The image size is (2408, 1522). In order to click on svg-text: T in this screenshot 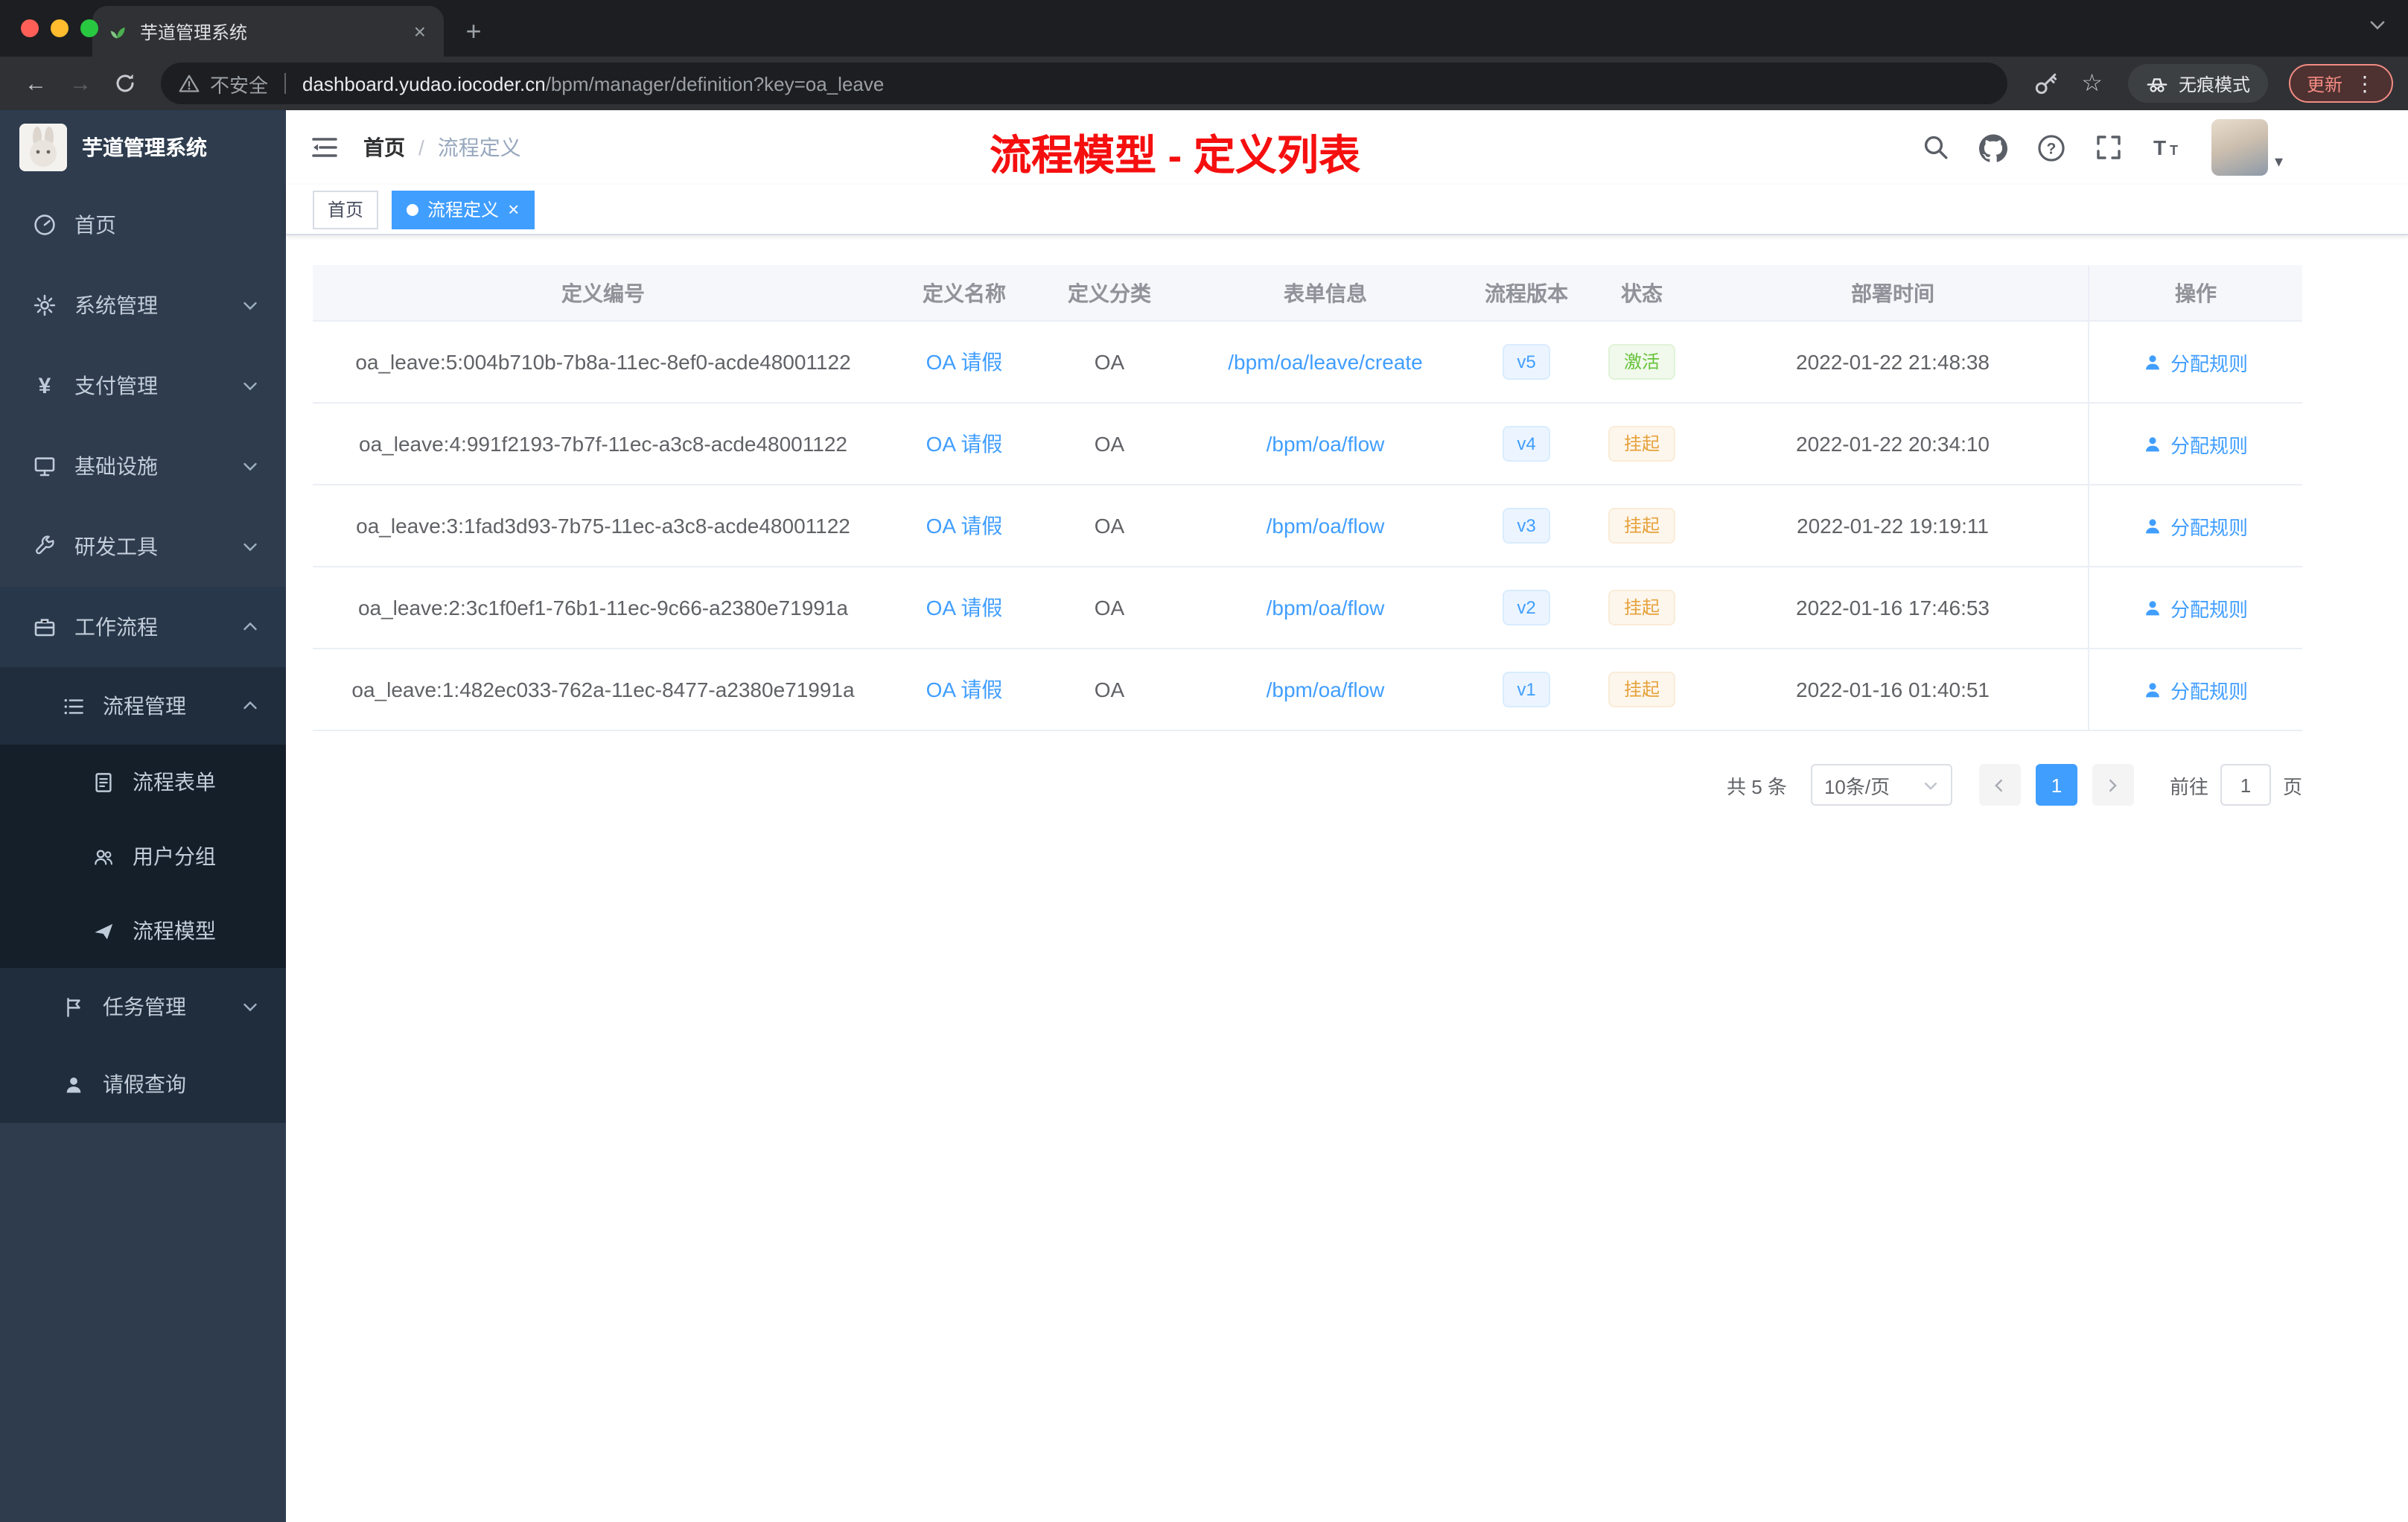, I will do `click(2174, 150)`.